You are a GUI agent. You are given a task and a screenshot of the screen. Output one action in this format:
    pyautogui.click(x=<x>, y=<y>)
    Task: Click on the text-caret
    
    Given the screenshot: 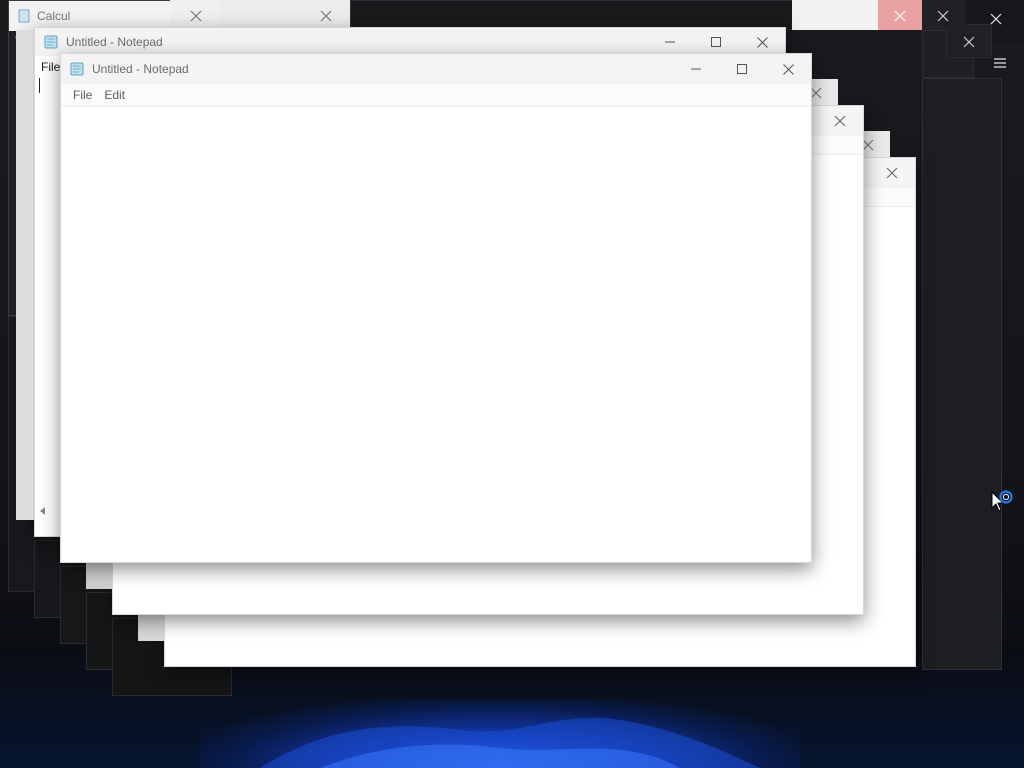 What is the action you would take?
    pyautogui.click(x=39, y=85)
    